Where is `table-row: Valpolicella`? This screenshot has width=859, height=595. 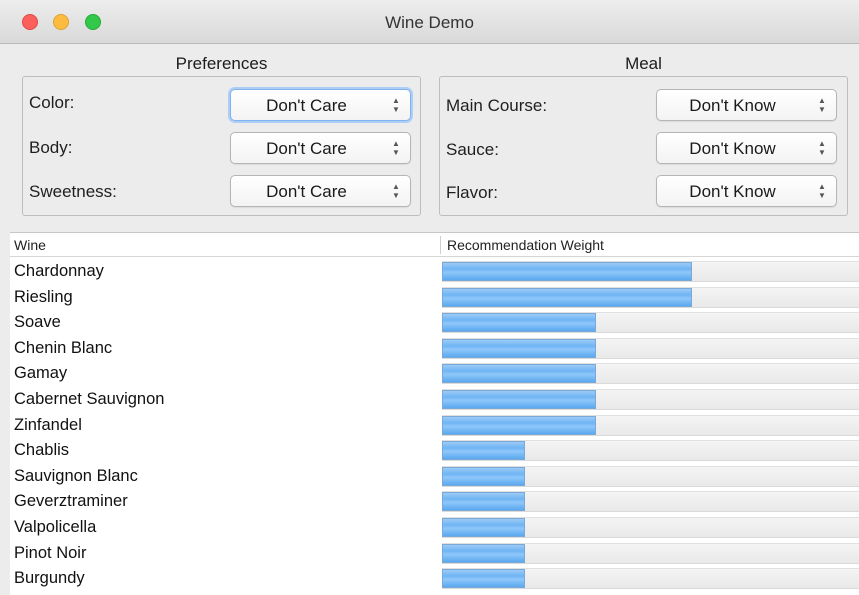
table-row: Valpolicella is located at coordinates (434, 528).